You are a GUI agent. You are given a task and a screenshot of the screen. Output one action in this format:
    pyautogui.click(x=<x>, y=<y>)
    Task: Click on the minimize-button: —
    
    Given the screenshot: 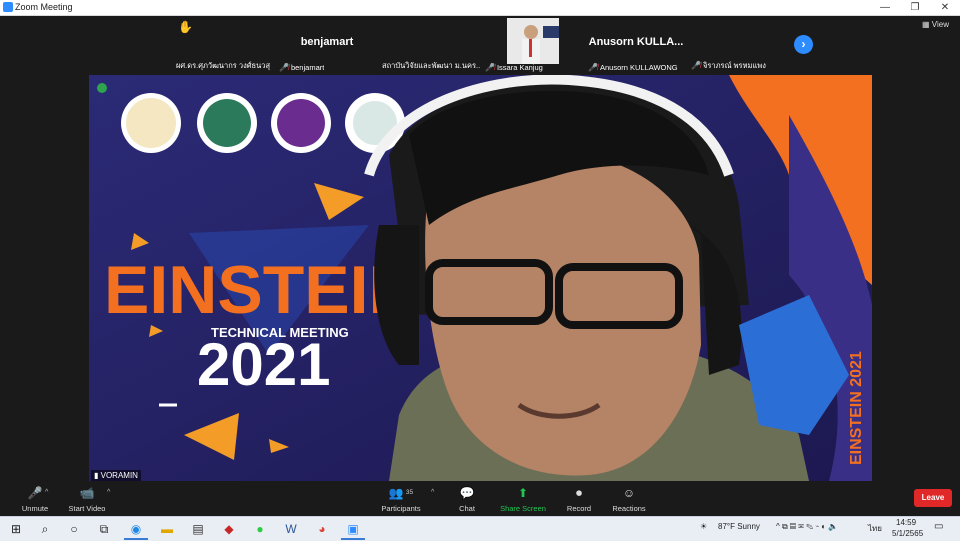 What is the action you would take?
    pyautogui.click(x=885, y=7)
    